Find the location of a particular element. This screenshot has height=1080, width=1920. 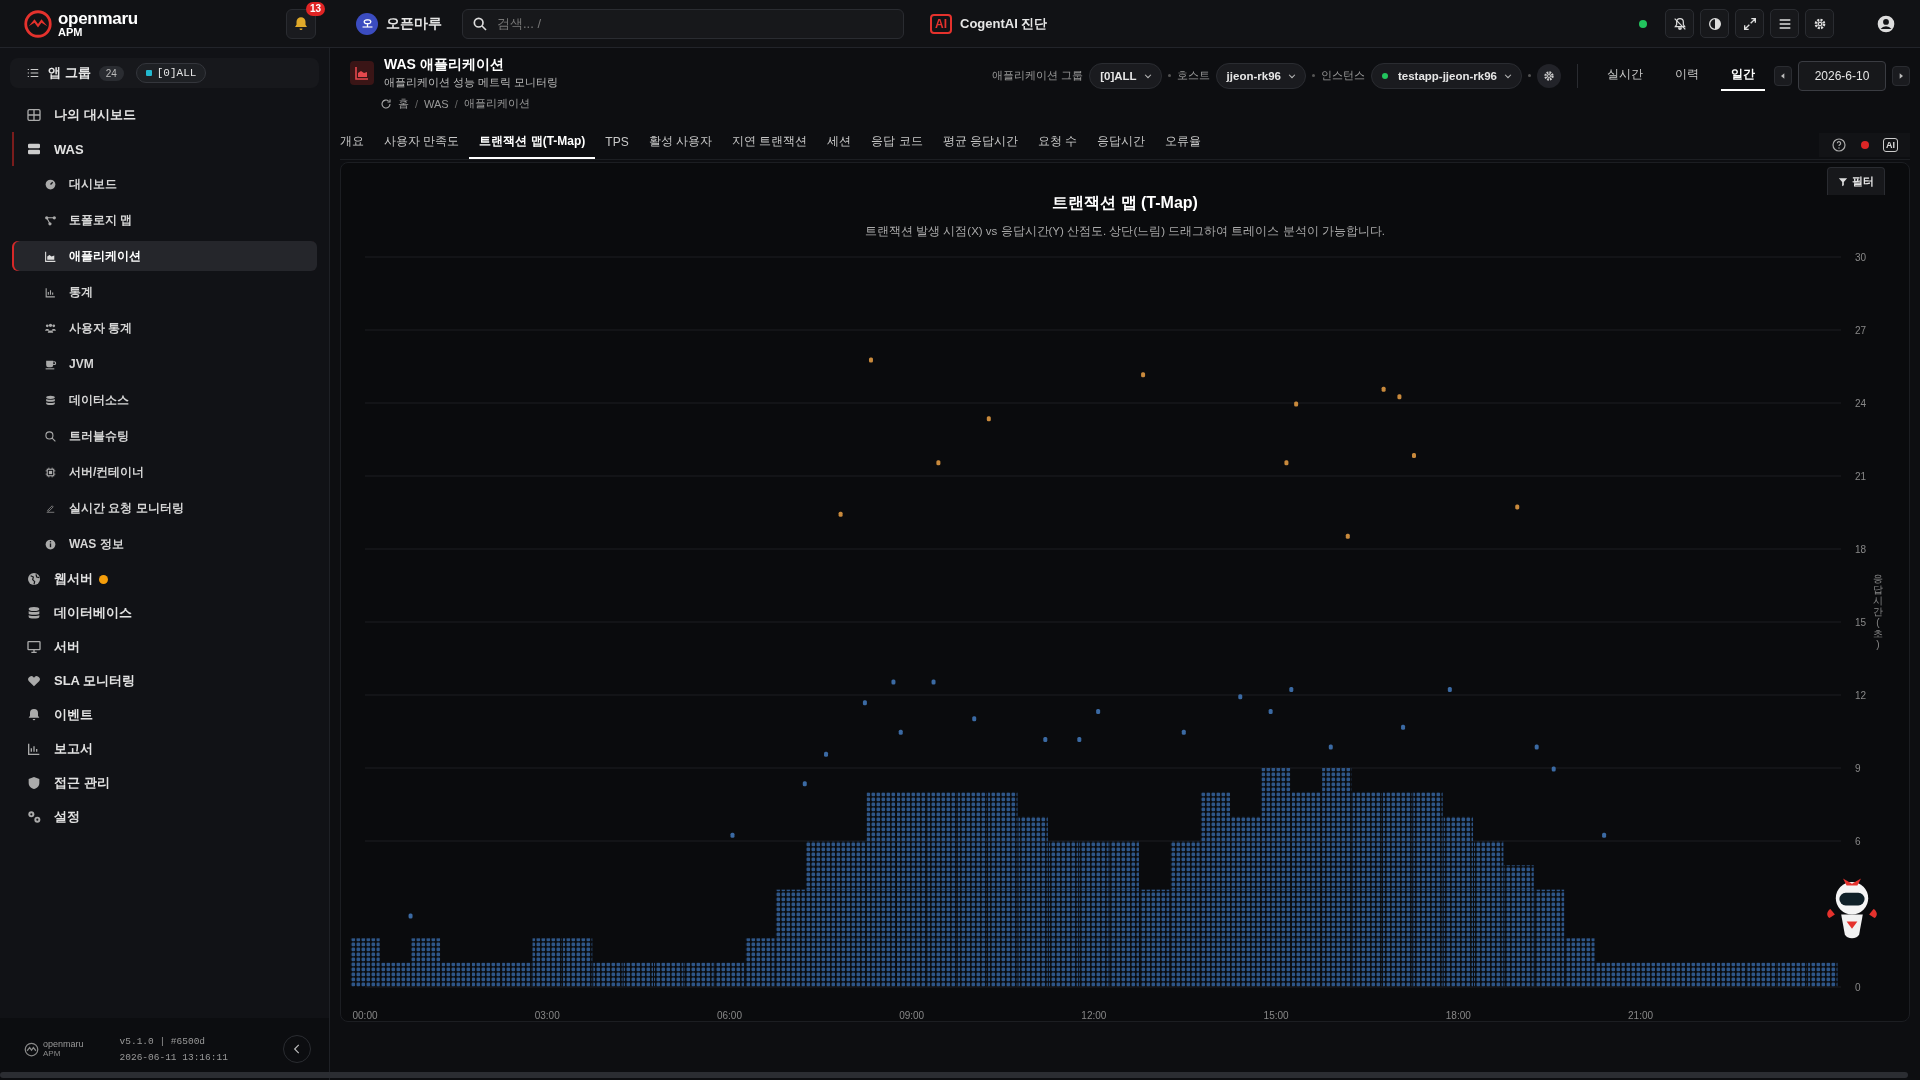

y-axis-label: 0 is located at coordinates (1858, 987).